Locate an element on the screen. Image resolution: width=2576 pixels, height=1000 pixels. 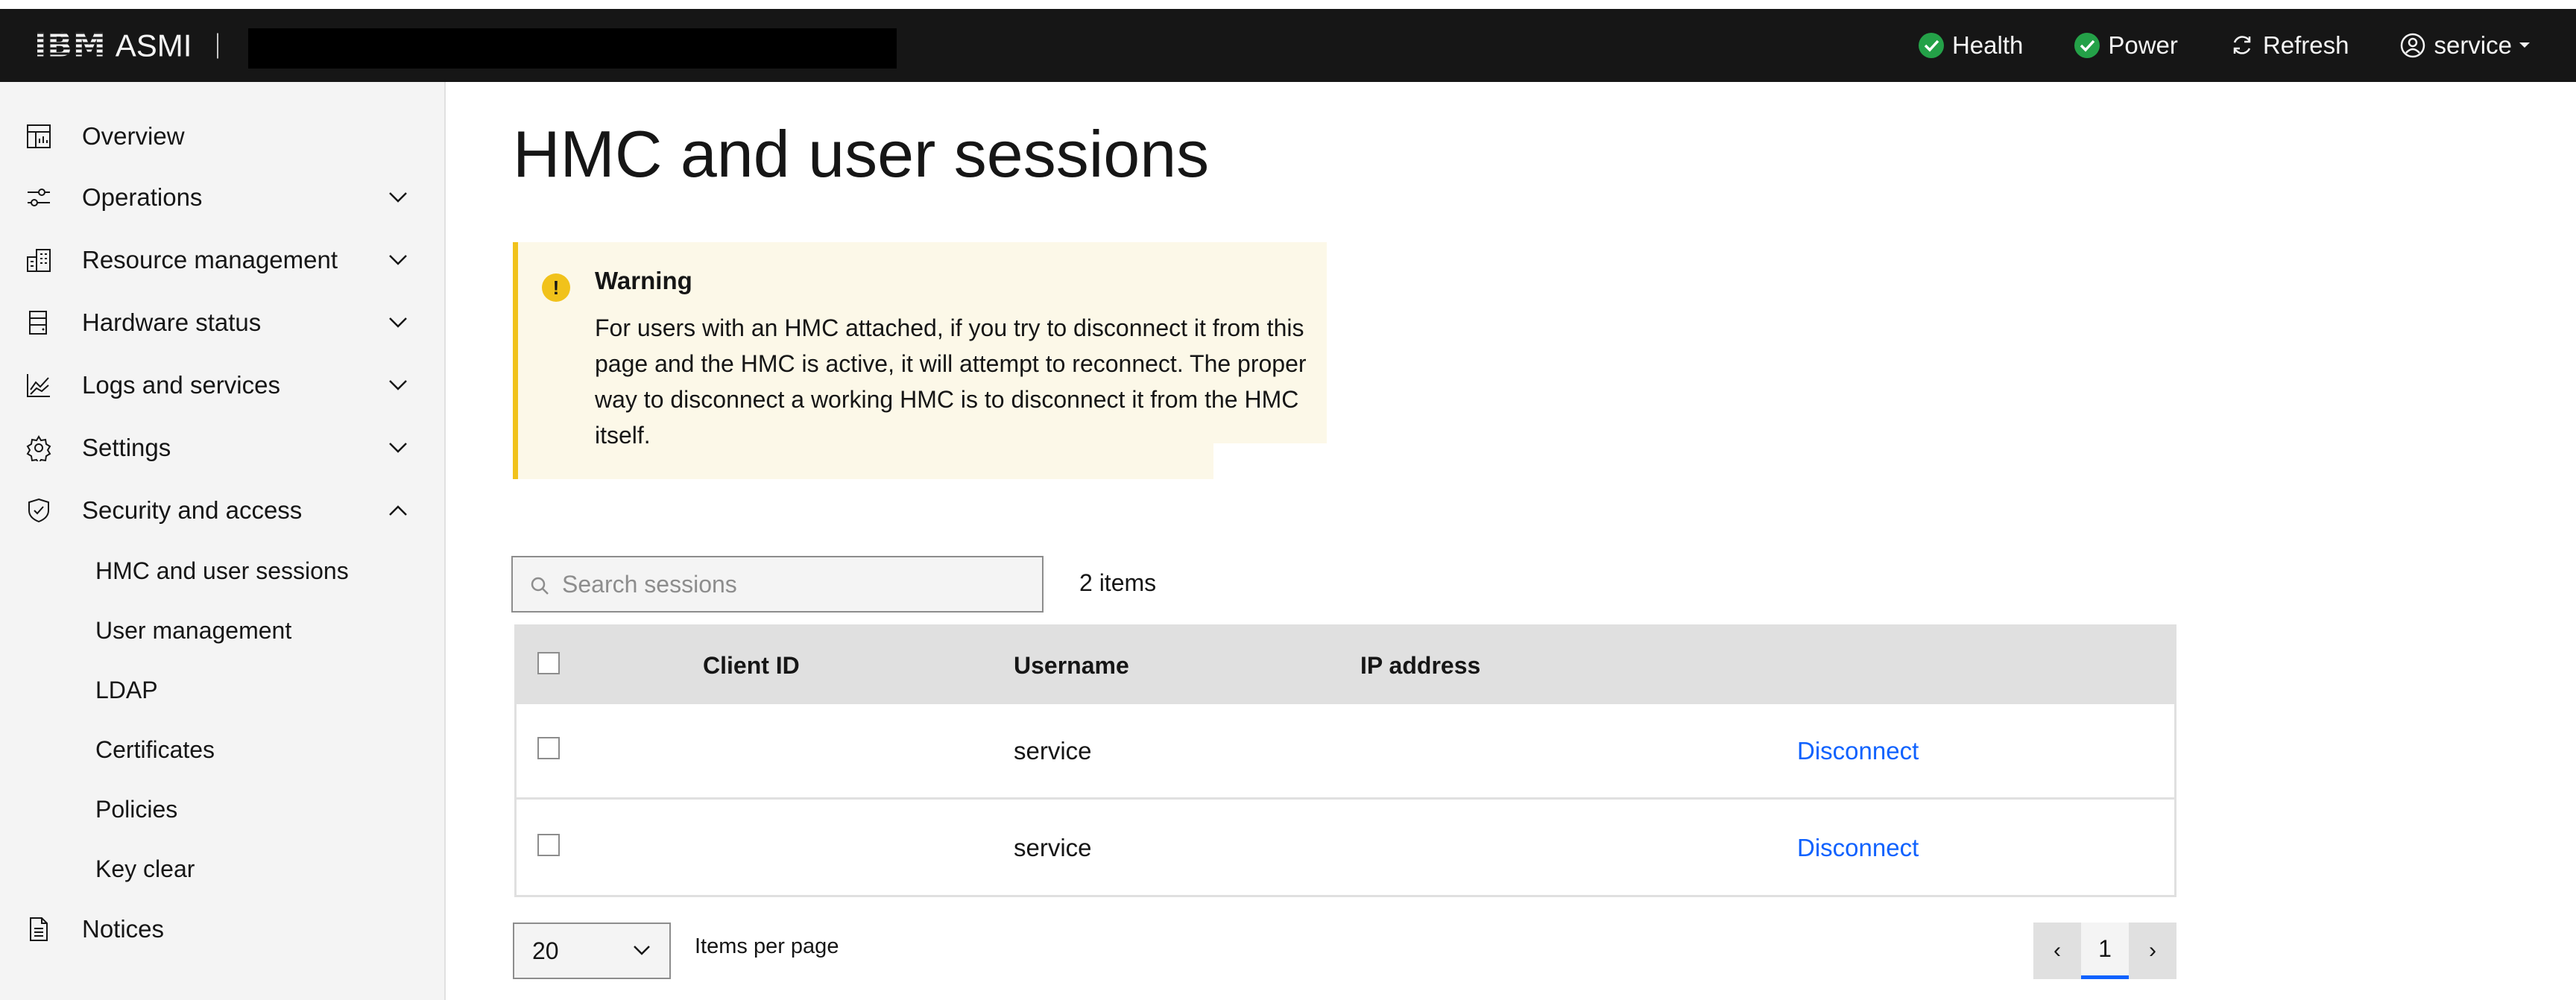
sidebar-item-notices: Notices is located at coordinates (222, 929).